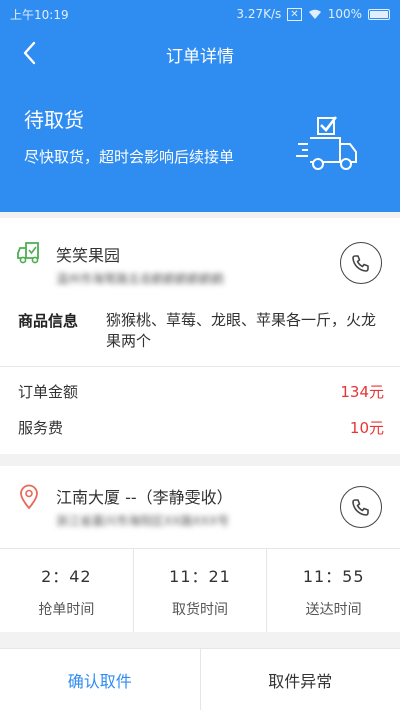 The image size is (400, 710). Describe the element at coordinates (200, 410) in the screenshot. I see `order-amount-card: 订单金额 134元 服务费 10元` at that location.